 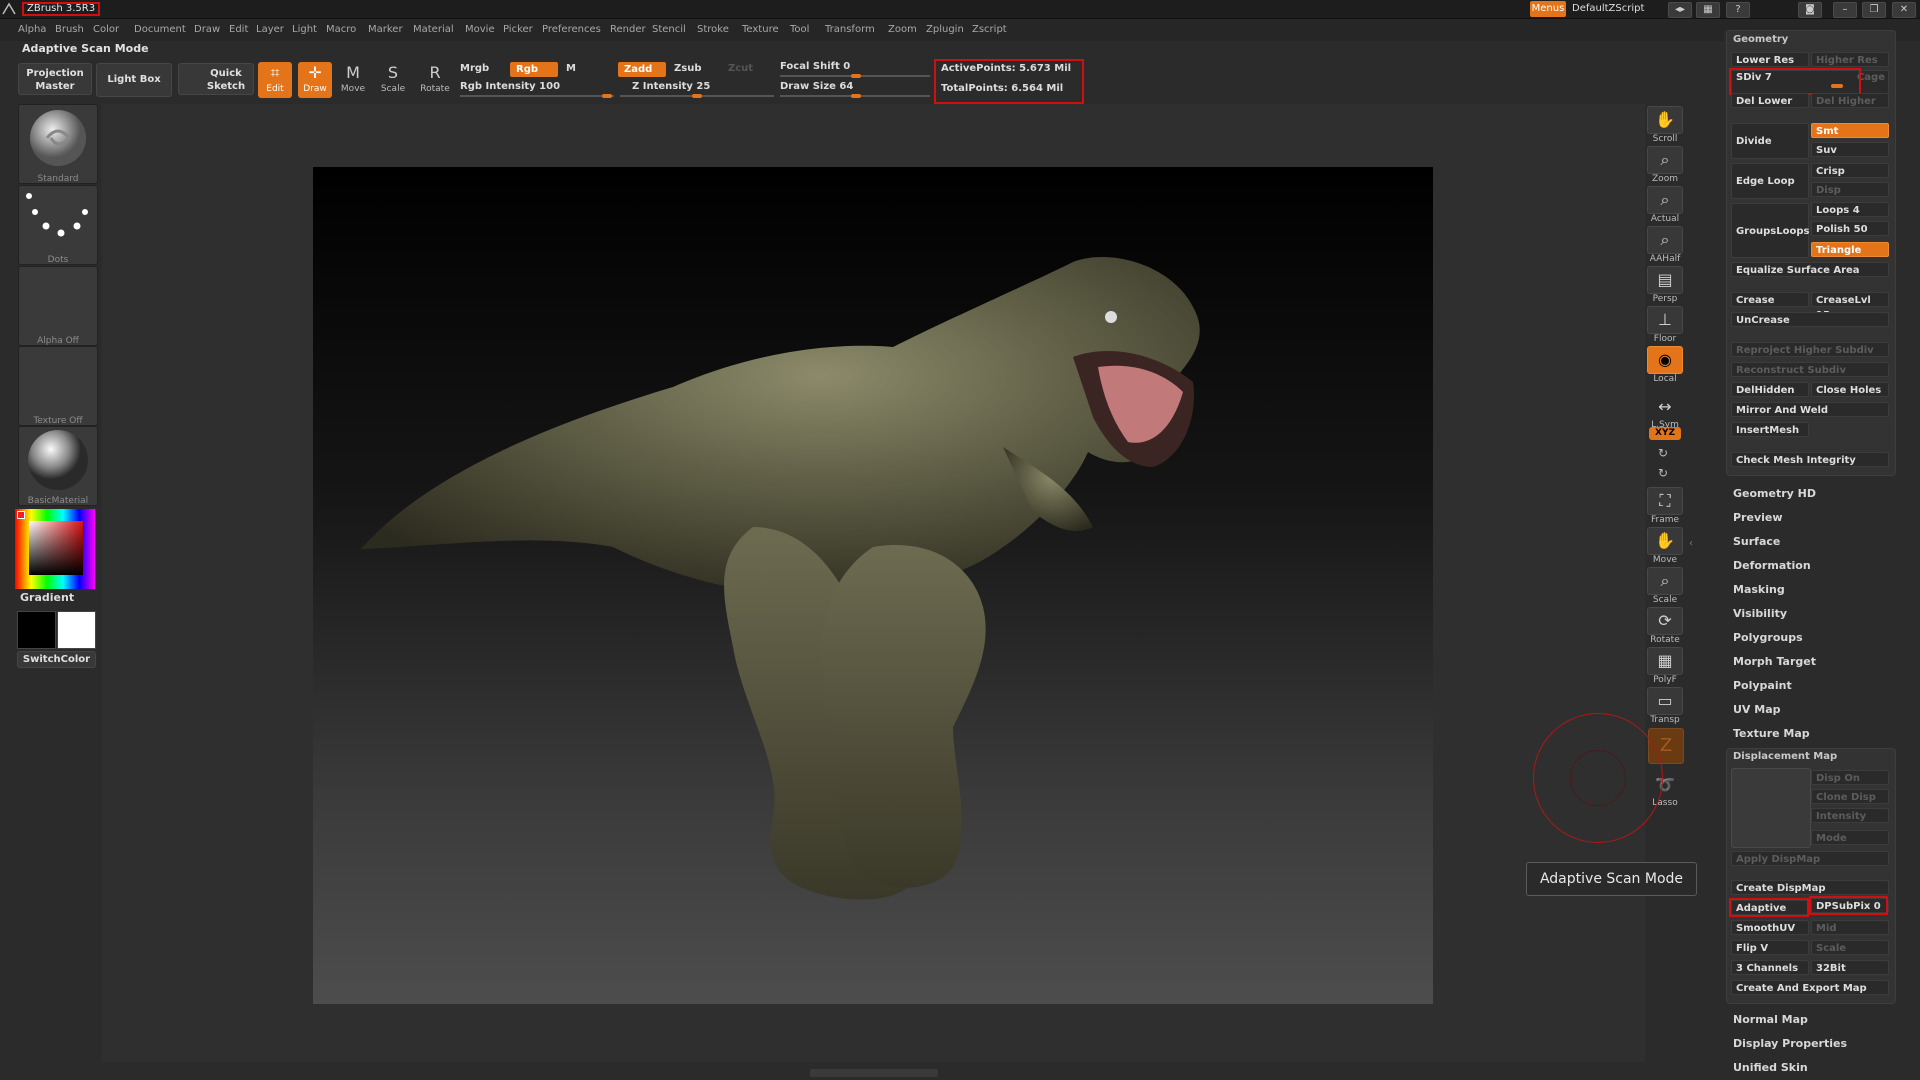 I want to click on mid-slider: Mid, so click(x=1850, y=927).